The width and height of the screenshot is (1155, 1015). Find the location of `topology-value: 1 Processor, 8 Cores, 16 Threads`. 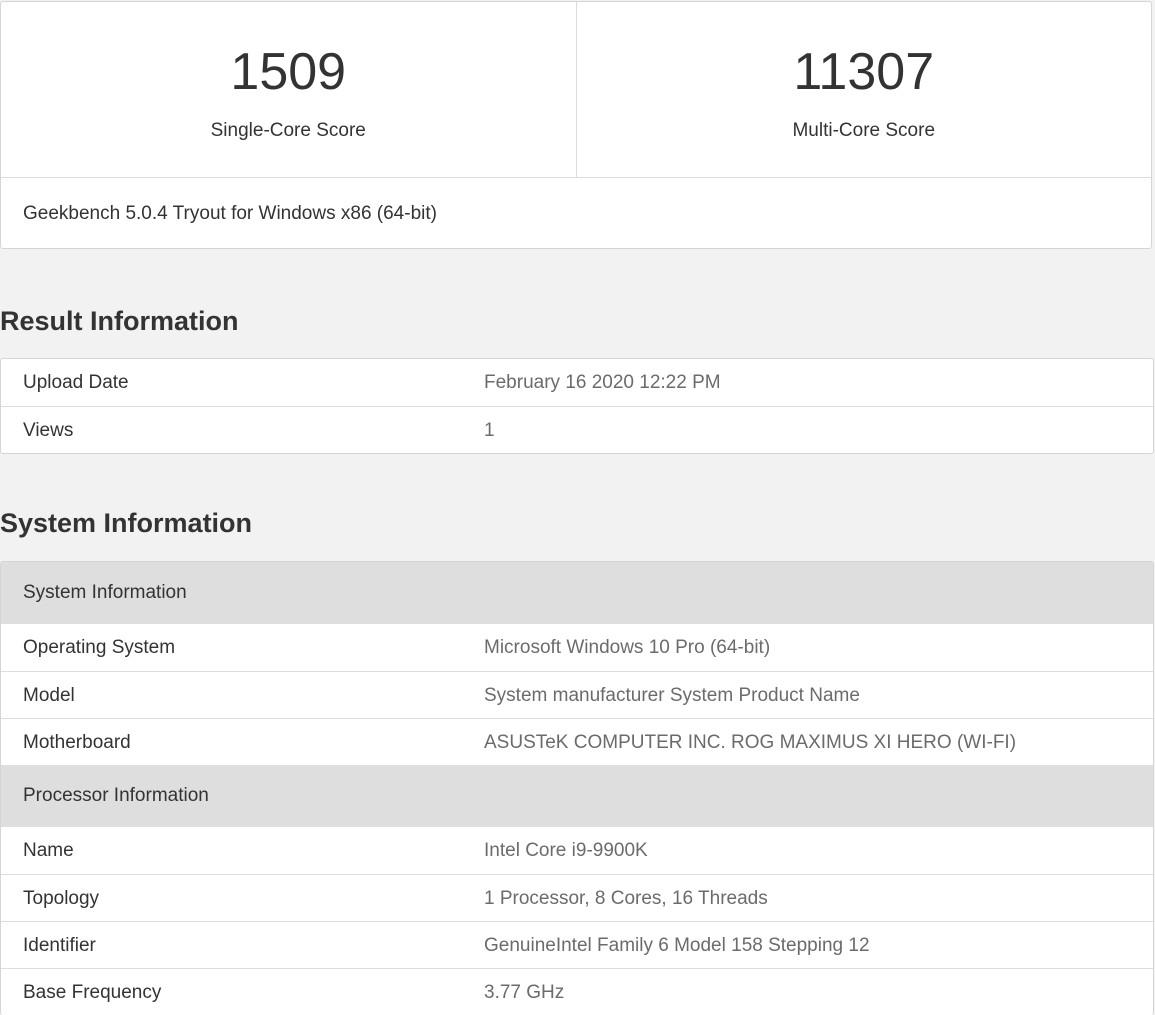

topology-value: 1 Processor, 8 Cores, 16 Threads is located at coordinates (626, 898).